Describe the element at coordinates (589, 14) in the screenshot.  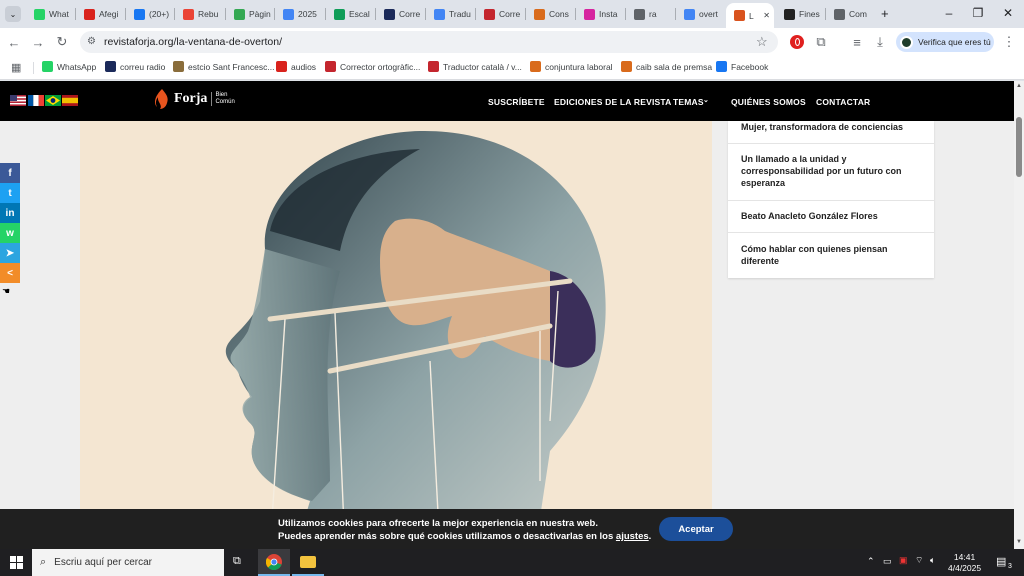
I see `instagram-icon` at that location.